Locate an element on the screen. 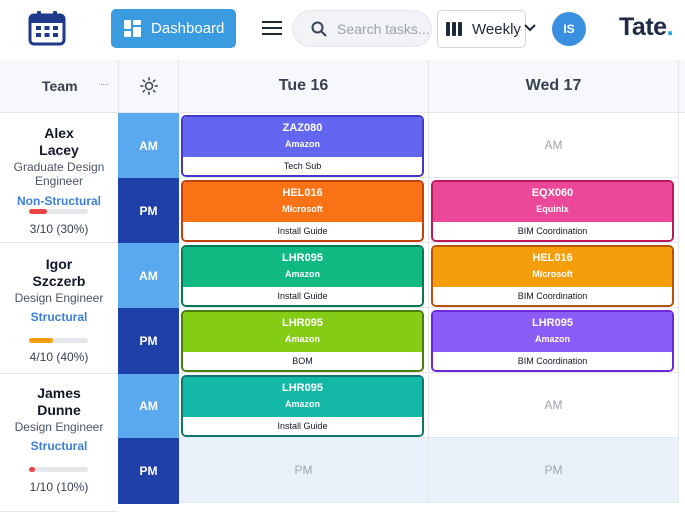 The height and width of the screenshot is (512, 685). search-box is located at coordinates (362, 28).